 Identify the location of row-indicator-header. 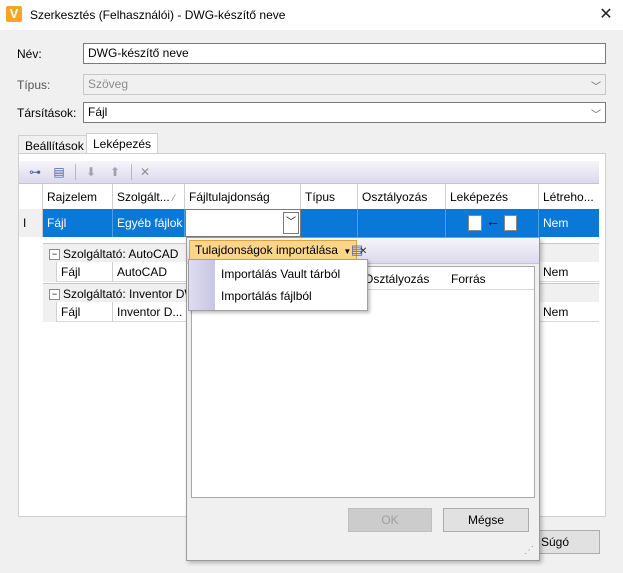
(31, 196).